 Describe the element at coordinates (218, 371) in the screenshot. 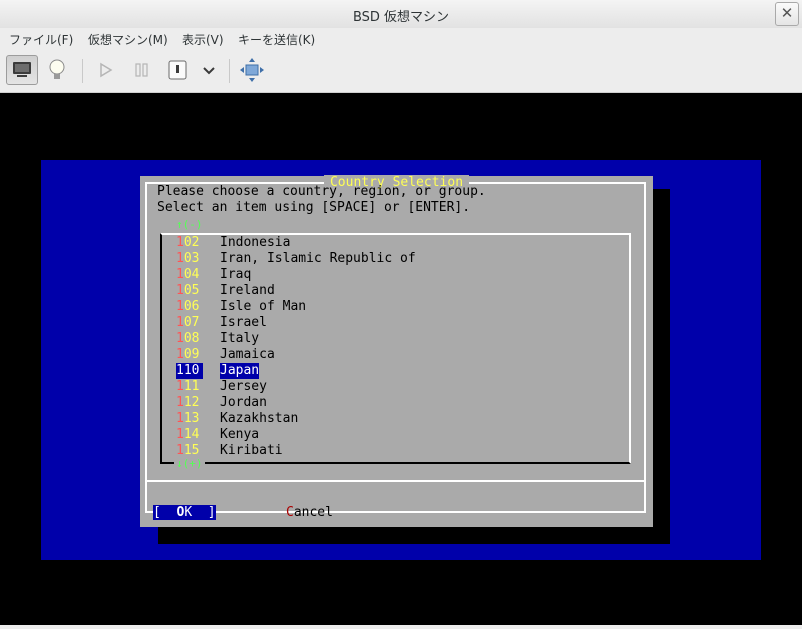

I see `list-item-selected: 110 Japan` at that location.